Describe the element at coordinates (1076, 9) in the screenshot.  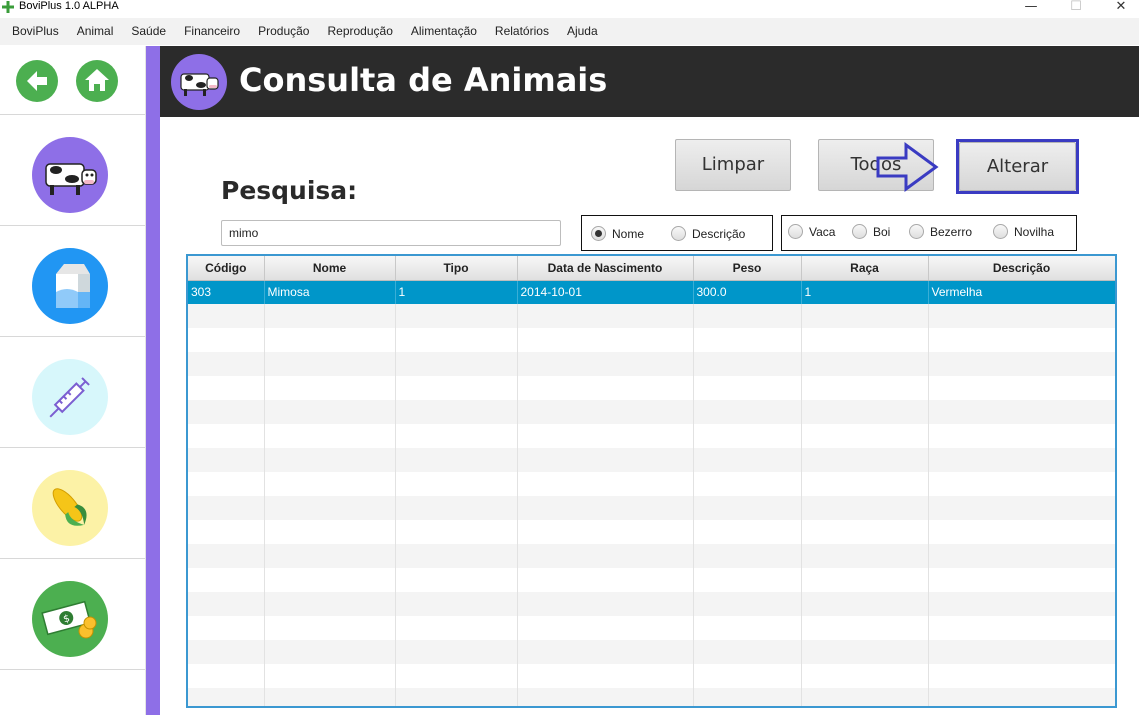
I see `maximize-button: ☐` at that location.